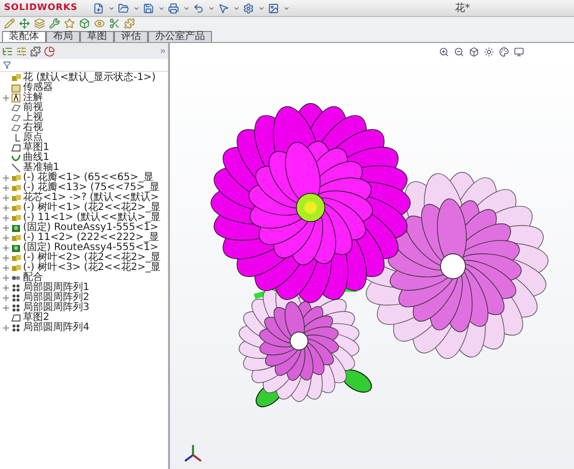  Describe the element at coordinates (56, 308) in the screenshot. I see `tree-item: 局部圆周阵列3` at that location.